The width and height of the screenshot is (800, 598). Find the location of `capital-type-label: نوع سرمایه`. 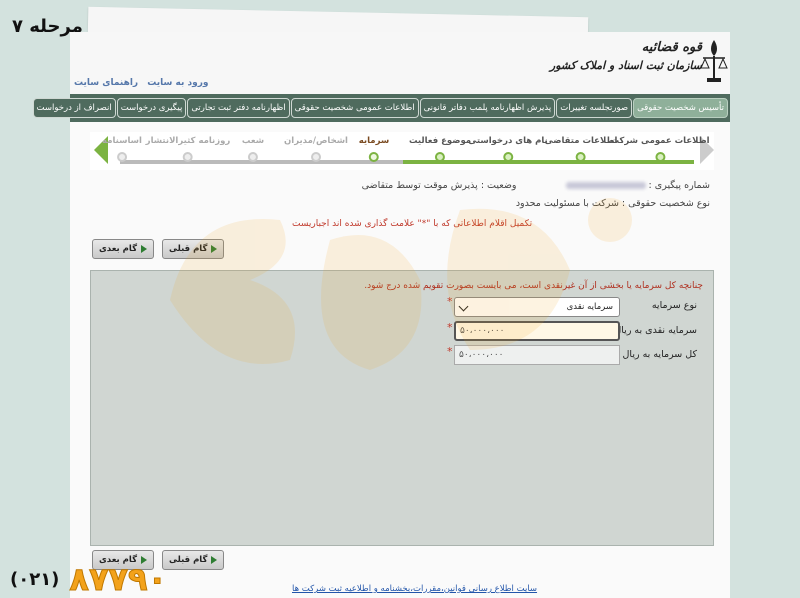

capital-type-label: نوع سرمایه is located at coordinates (674, 305).